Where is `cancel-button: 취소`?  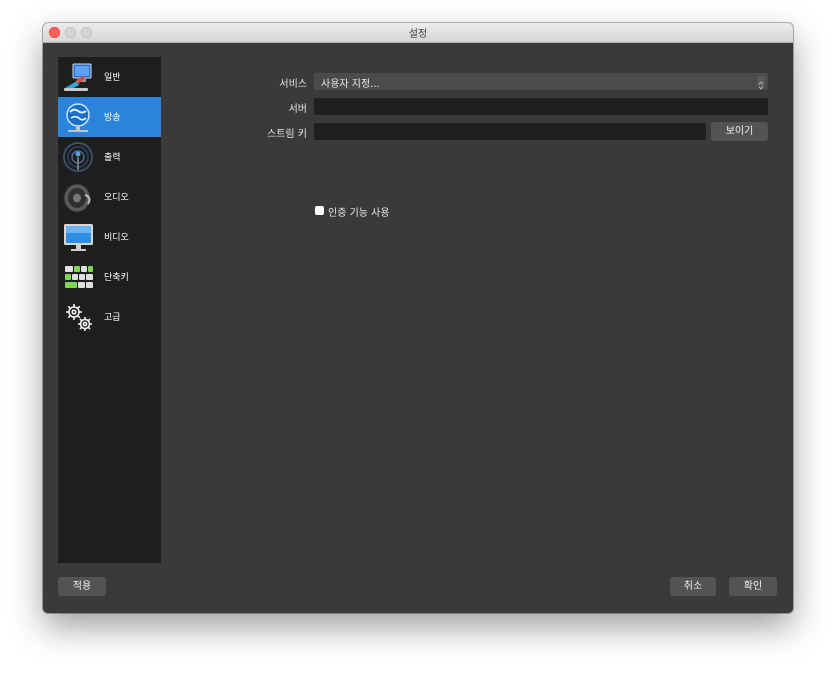
cancel-button: 취소 is located at coordinates (693, 586).